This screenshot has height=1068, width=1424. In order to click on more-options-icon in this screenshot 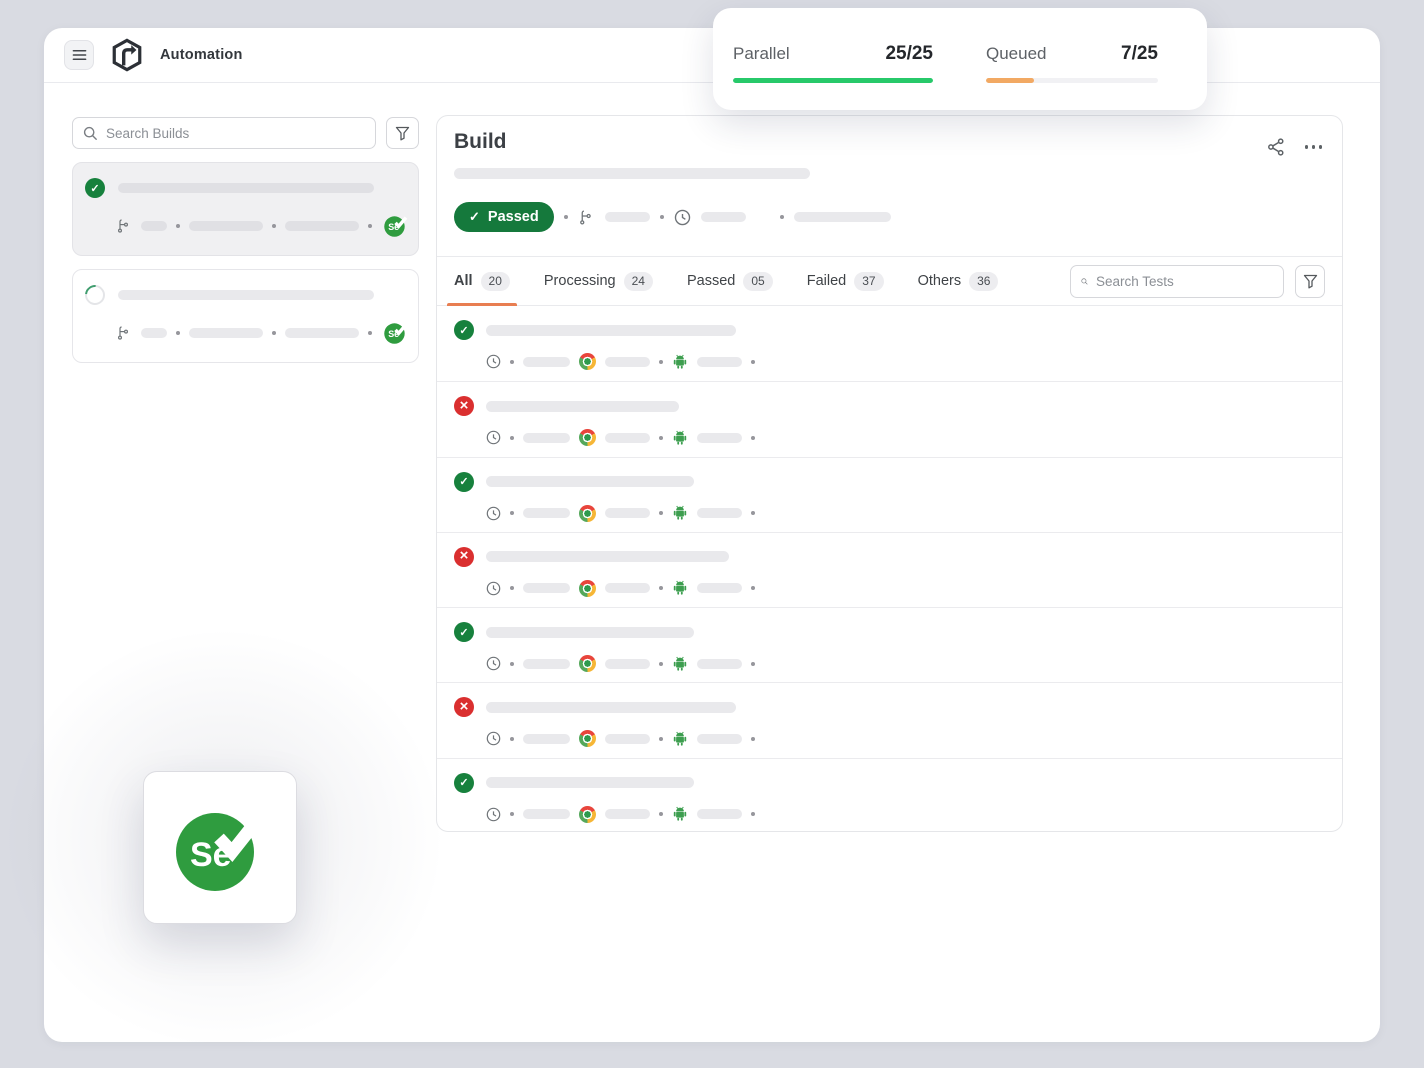, I will do `click(1313, 147)`.